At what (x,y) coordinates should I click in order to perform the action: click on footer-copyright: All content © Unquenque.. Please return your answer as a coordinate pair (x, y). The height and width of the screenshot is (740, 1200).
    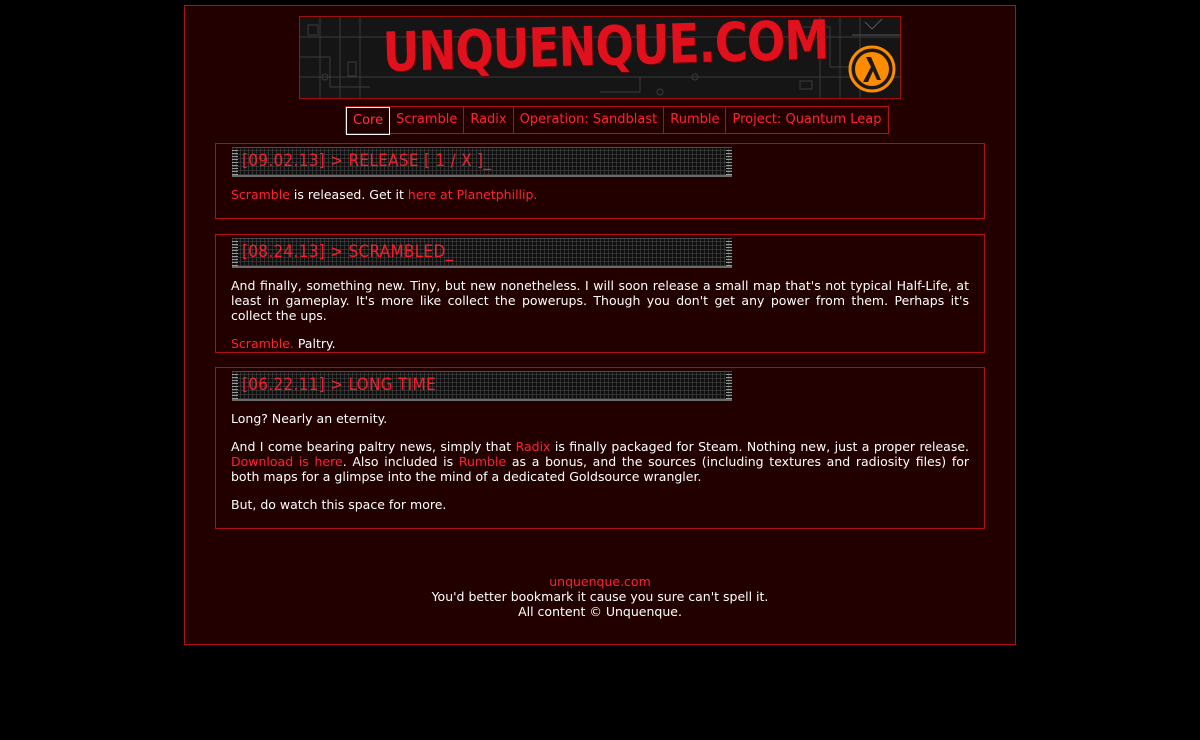
    Looking at the image, I should click on (600, 611).